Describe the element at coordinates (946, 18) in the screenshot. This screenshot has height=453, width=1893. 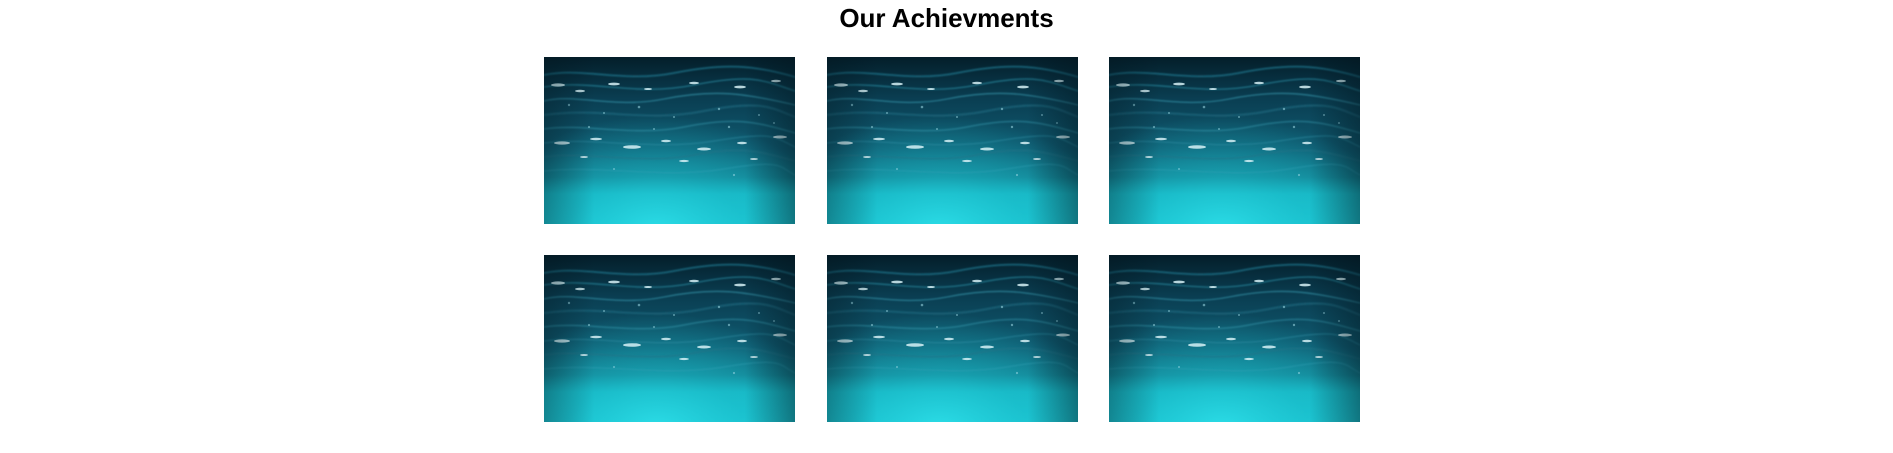
I see `section-title: Our Achievments` at that location.